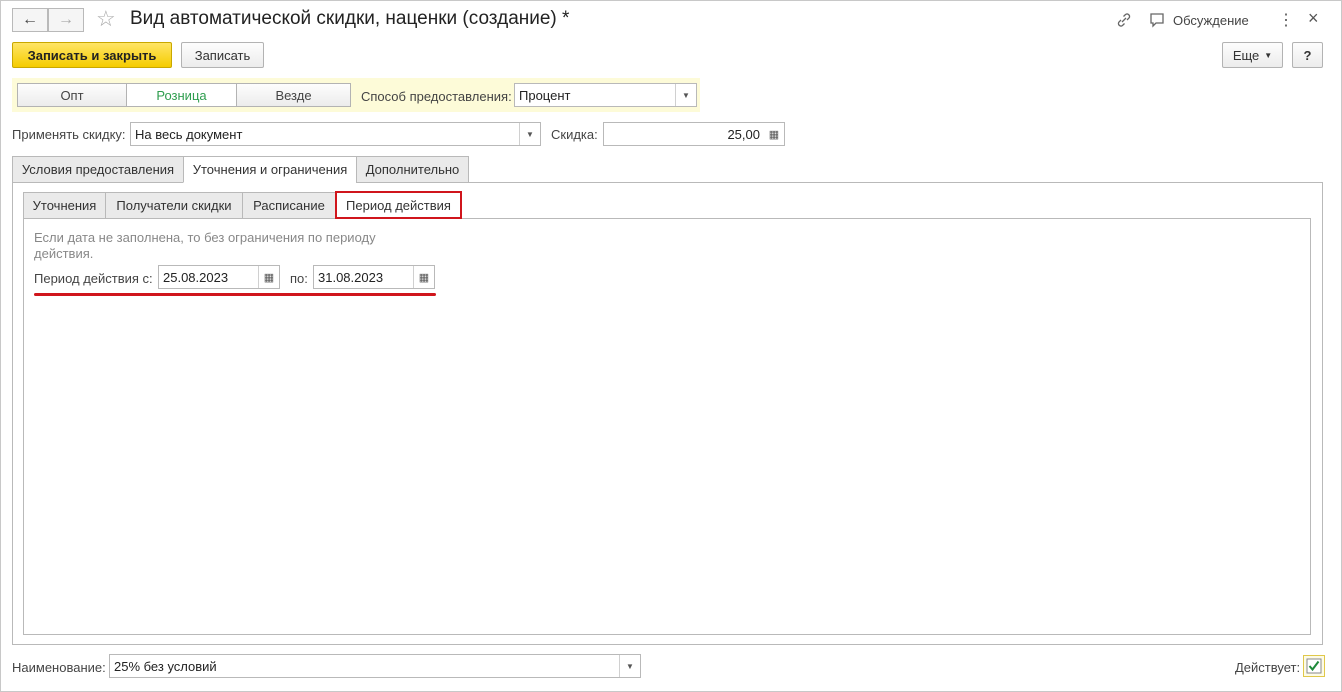  What do you see at coordinates (351, 277) in the screenshot?
I see `period-to-value: 31.08.2023` at bounding box center [351, 277].